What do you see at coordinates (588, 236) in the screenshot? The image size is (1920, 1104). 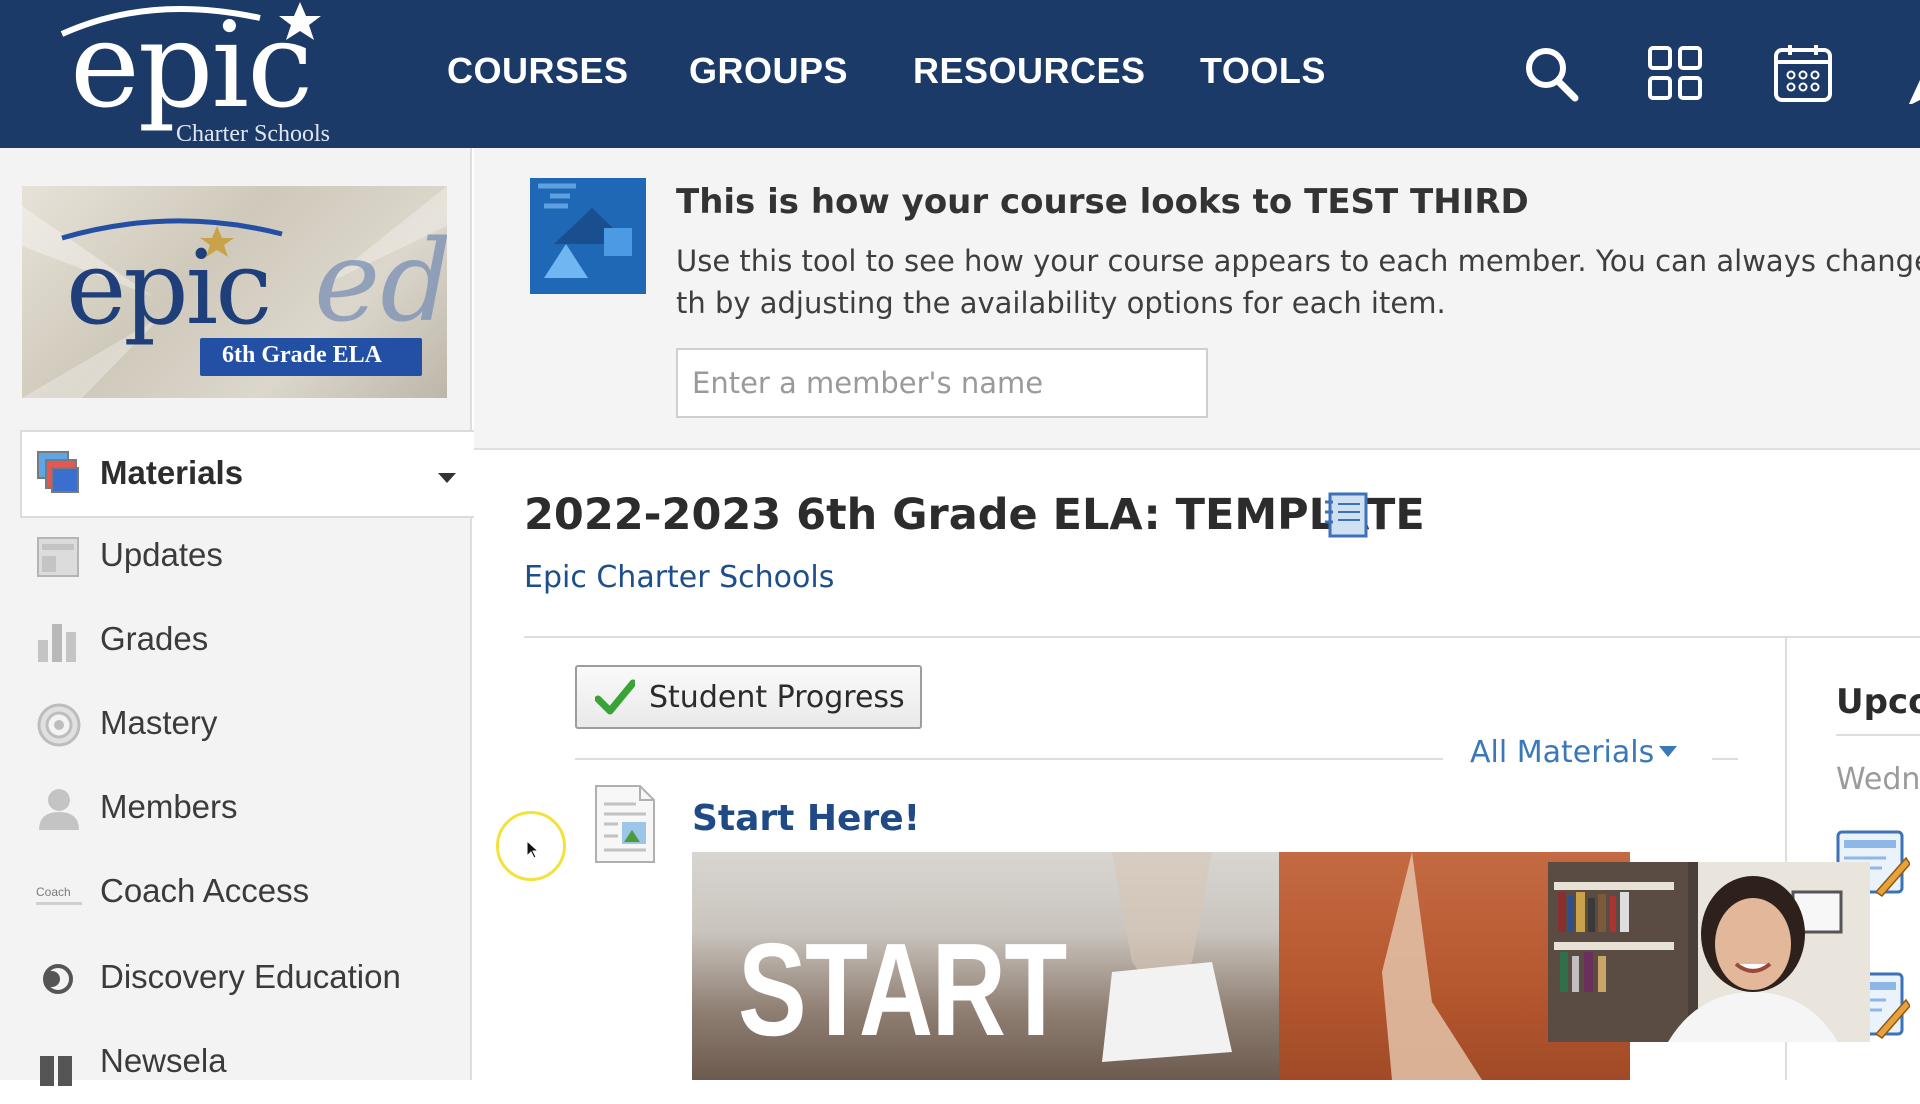 I see `student-preview-icon` at bounding box center [588, 236].